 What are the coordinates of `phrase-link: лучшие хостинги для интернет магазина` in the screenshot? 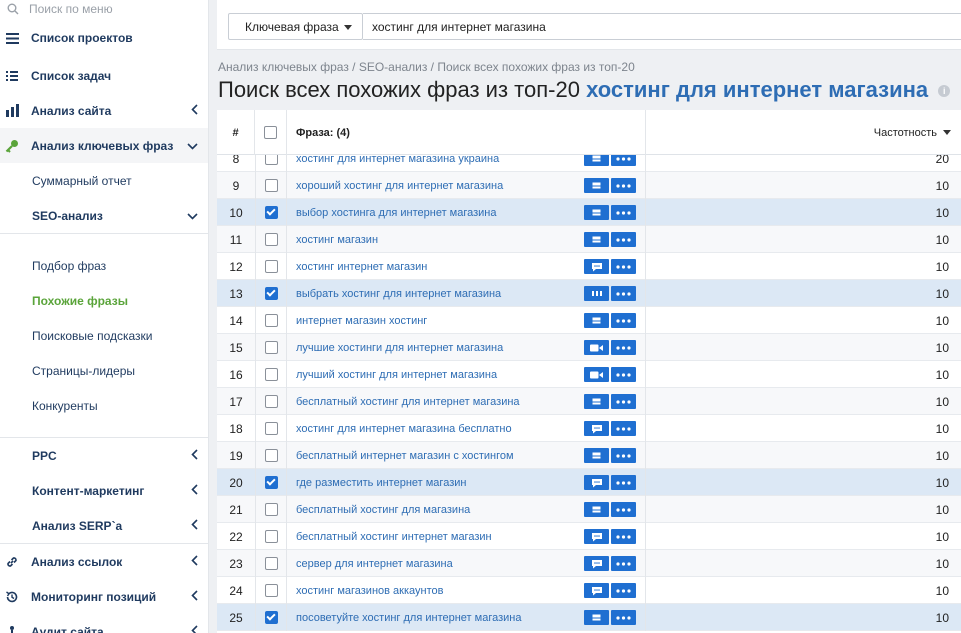 It's located at (399, 347).